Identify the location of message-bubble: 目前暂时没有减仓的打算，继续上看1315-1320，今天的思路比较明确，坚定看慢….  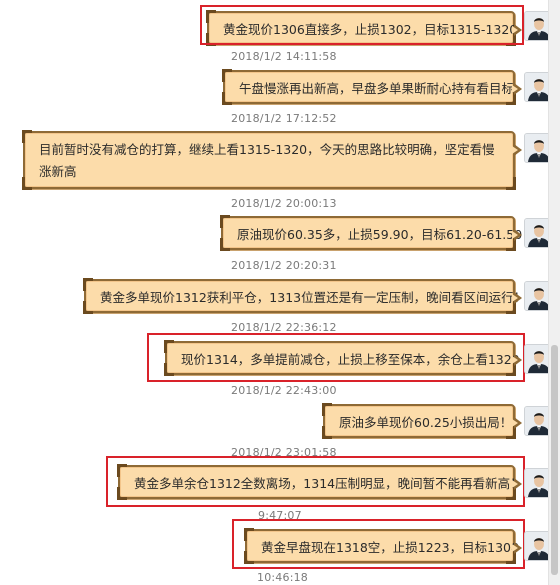
(272, 160).